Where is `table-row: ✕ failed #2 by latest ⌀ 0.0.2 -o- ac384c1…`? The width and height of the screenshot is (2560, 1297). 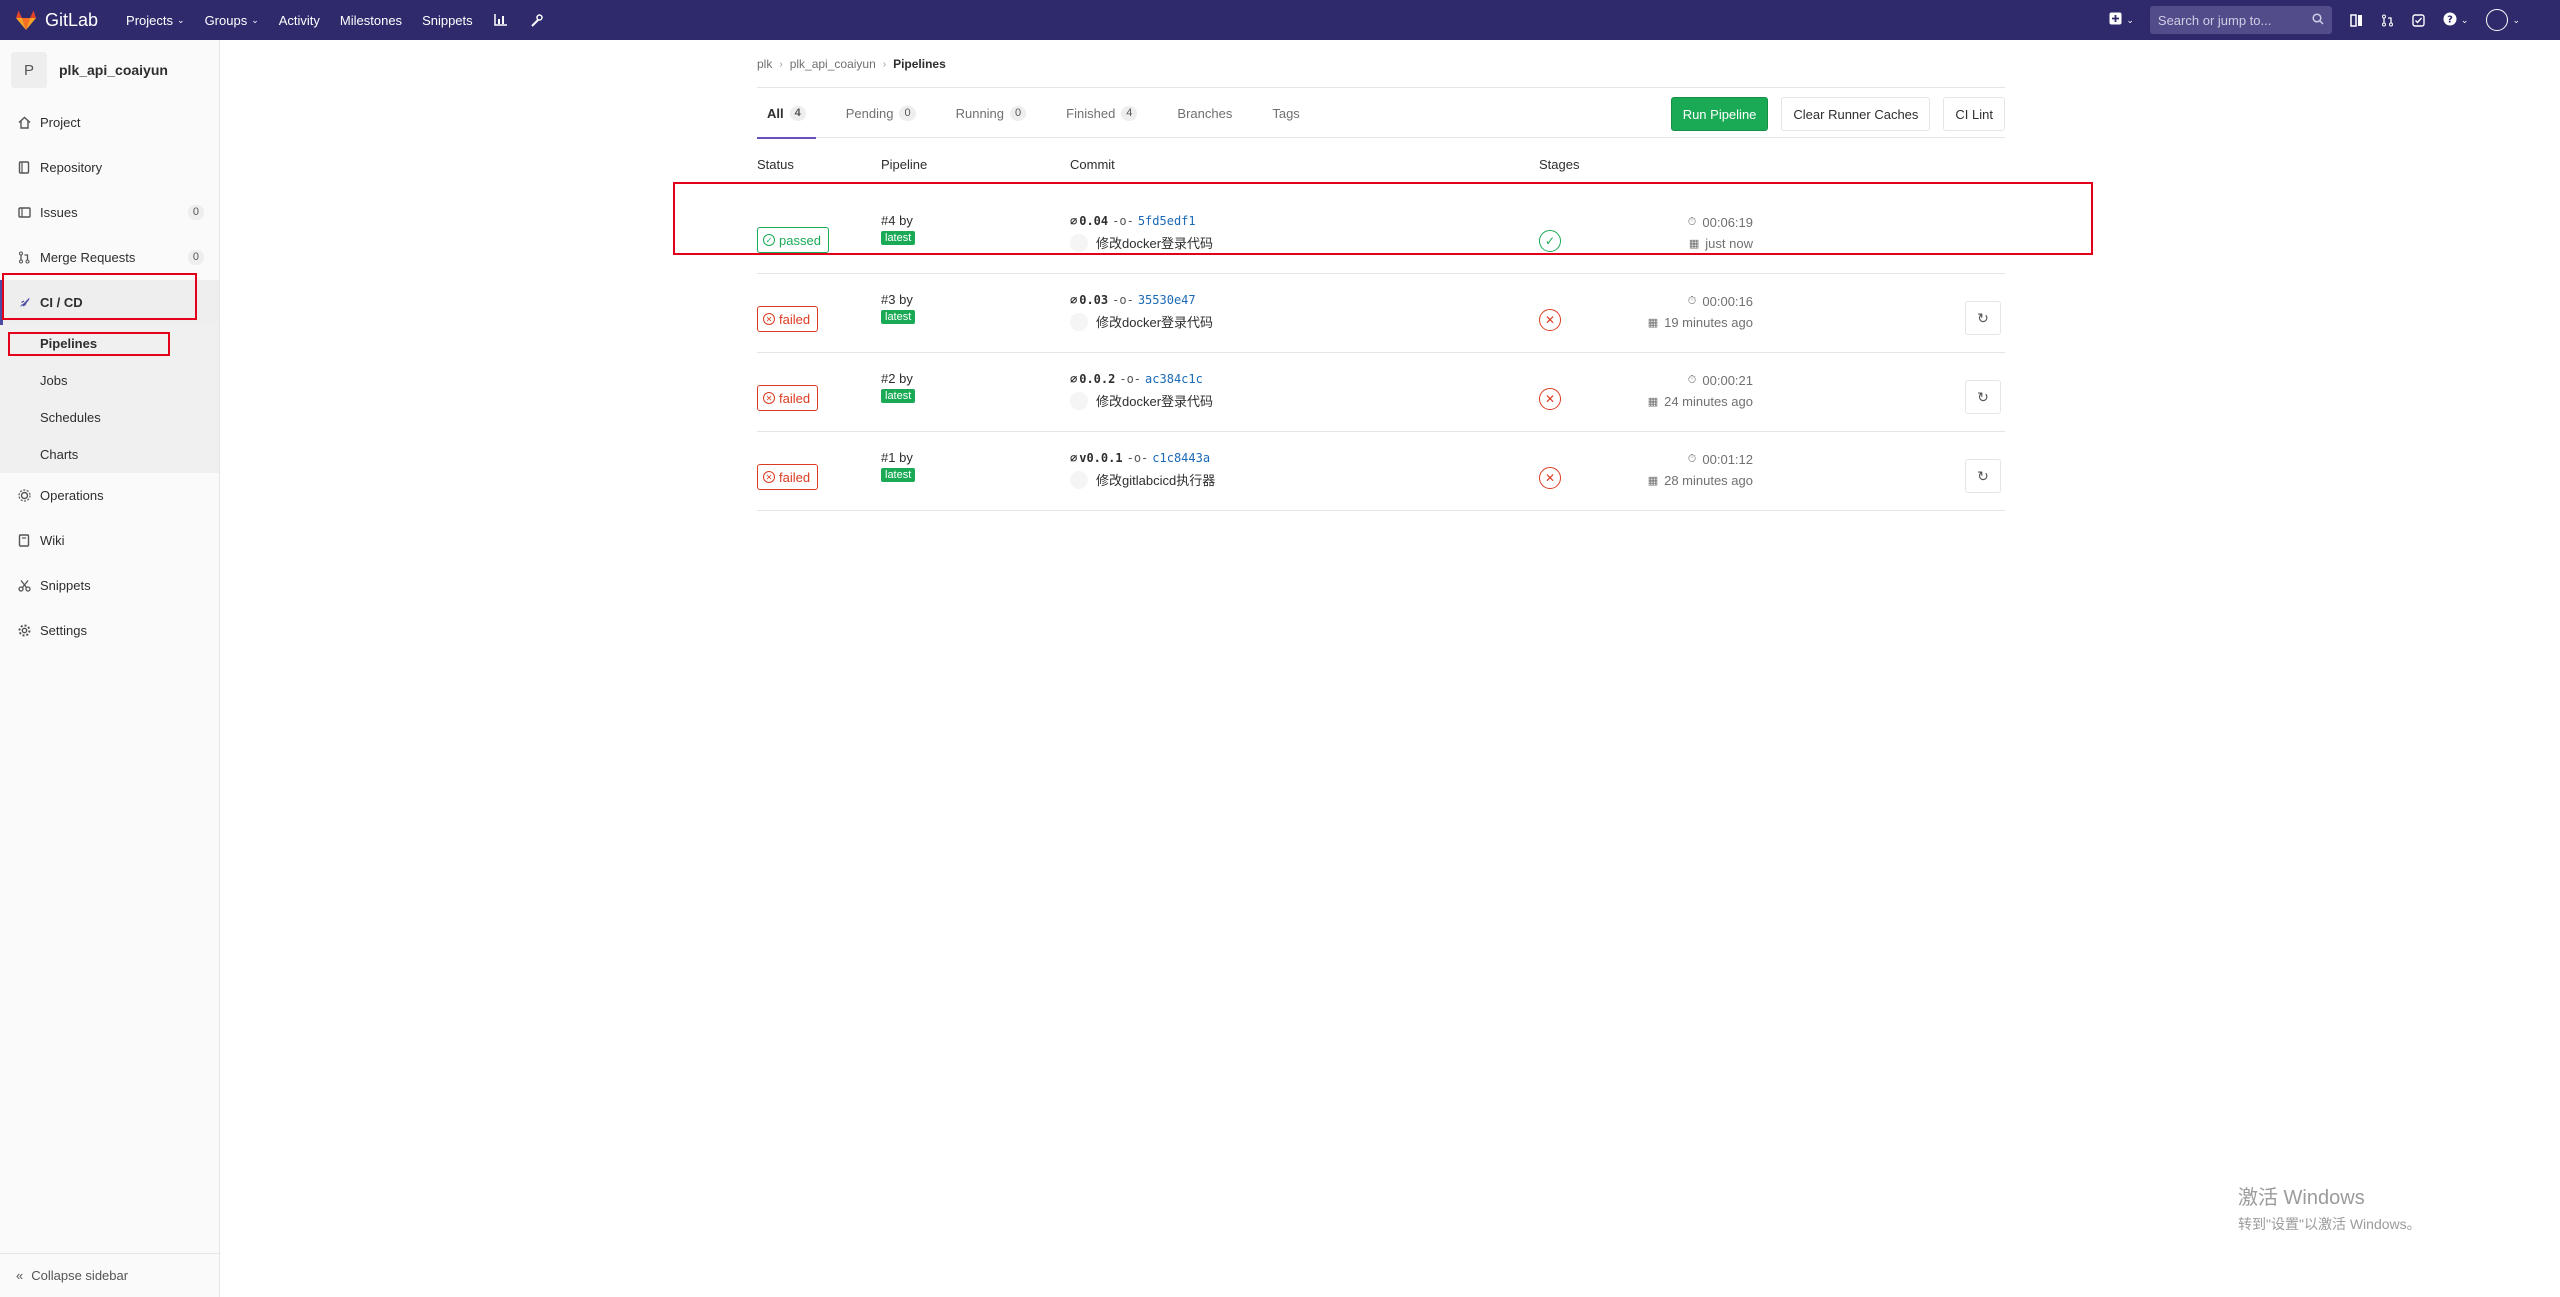
table-row: ✕ failed #2 by latest ⌀ 0.0.2 -o- ac384c1… is located at coordinates (1381, 392).